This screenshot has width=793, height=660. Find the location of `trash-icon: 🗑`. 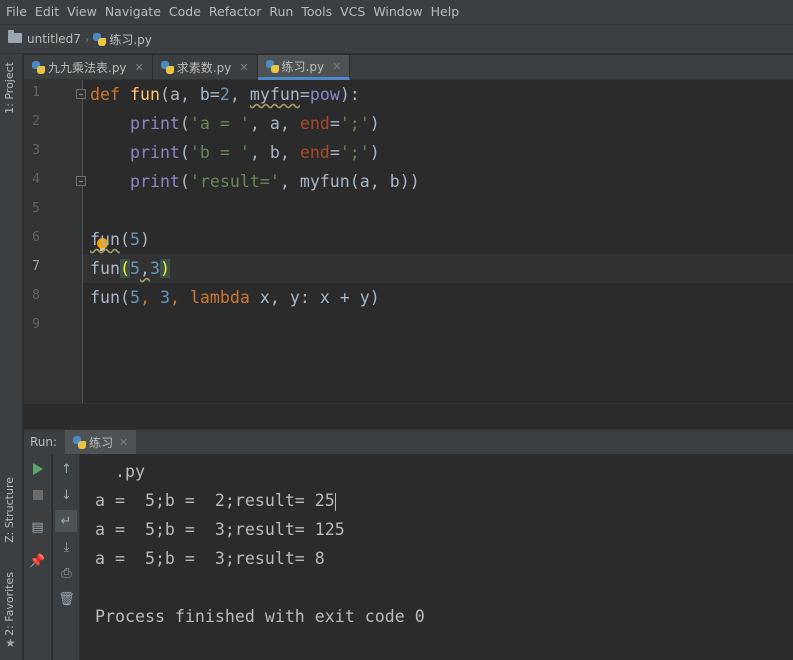

trash-icon: 🗑 is located at coordinates (66, 599).